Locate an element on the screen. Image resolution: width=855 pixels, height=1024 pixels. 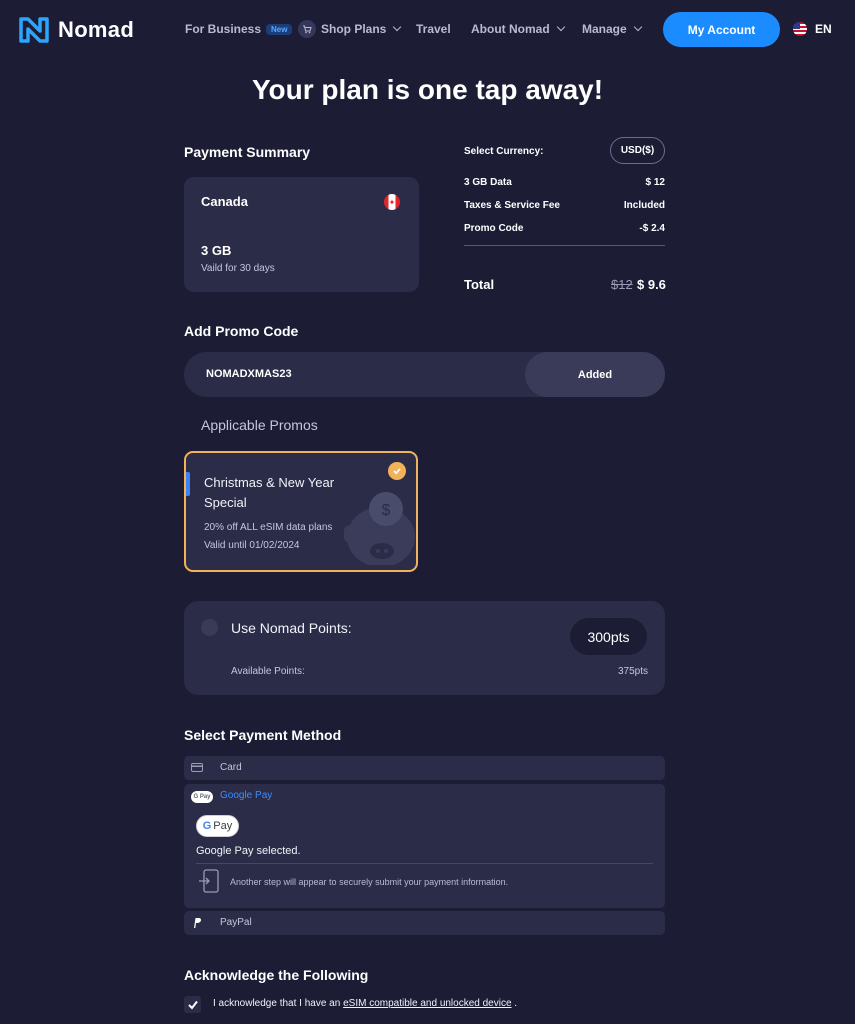
redirect-info-icon is located at coordinates (209, 881).